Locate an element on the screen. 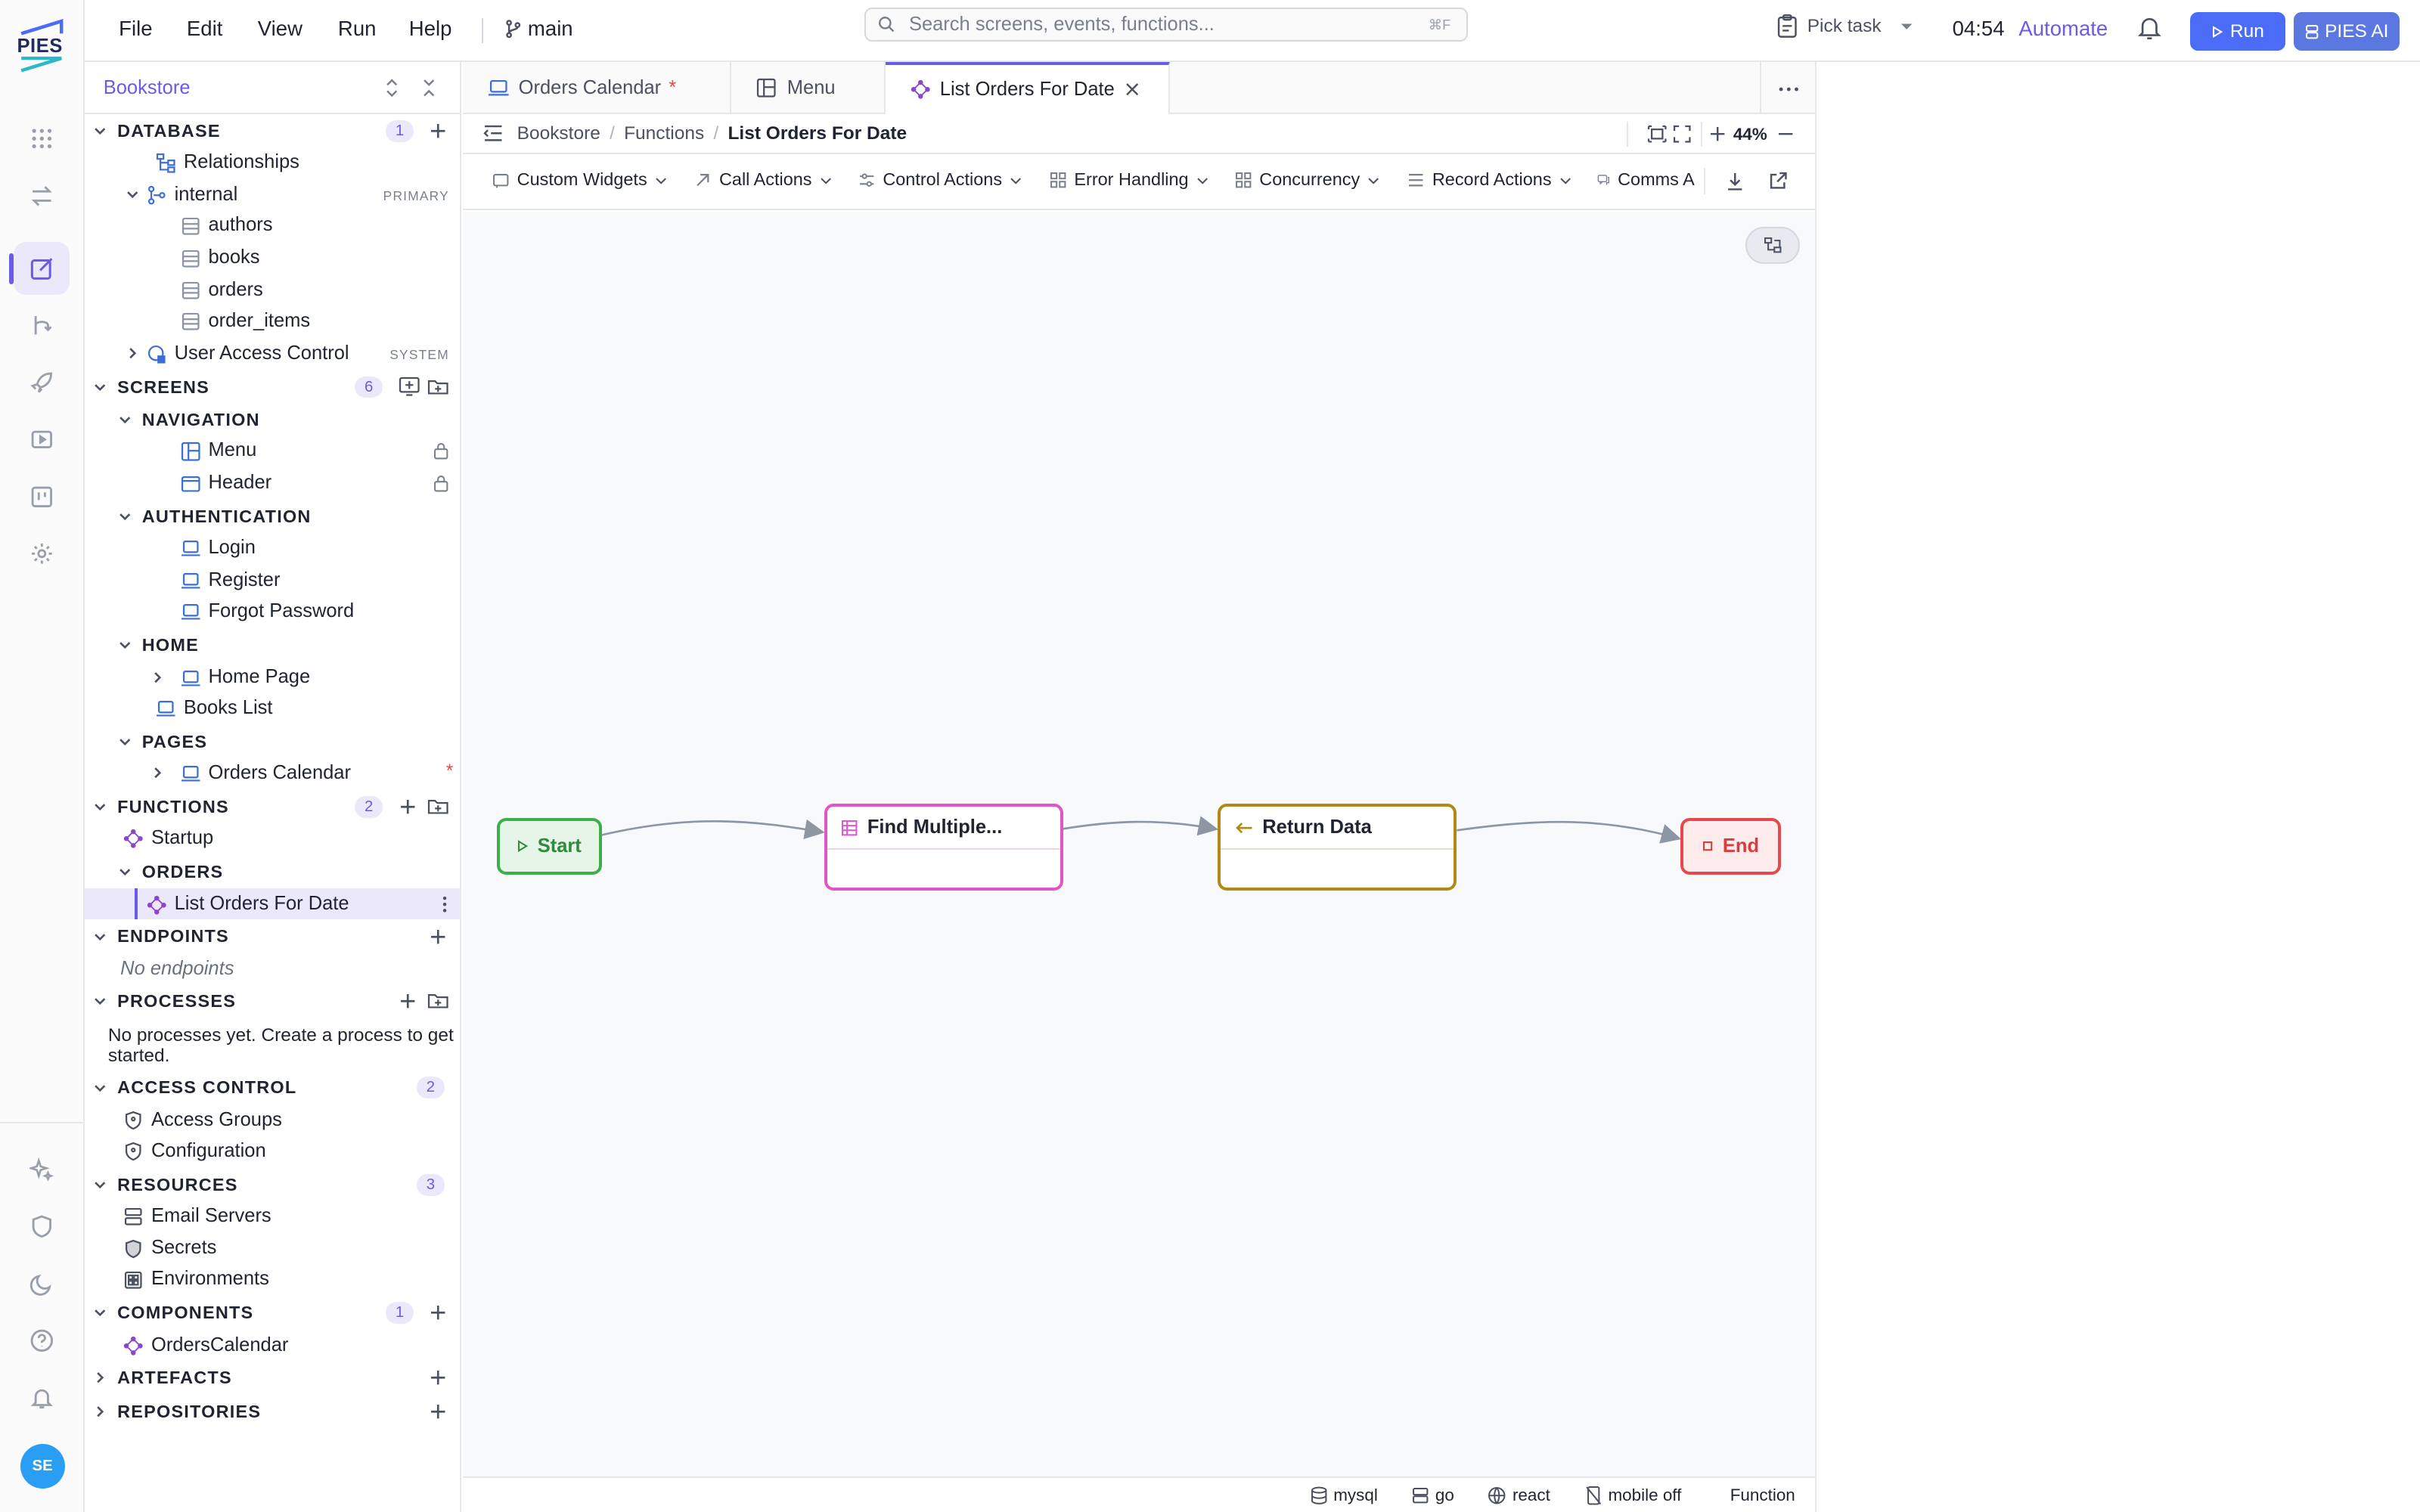  breadcrumb-root: Bookstore is located at coordinates (558, 133).